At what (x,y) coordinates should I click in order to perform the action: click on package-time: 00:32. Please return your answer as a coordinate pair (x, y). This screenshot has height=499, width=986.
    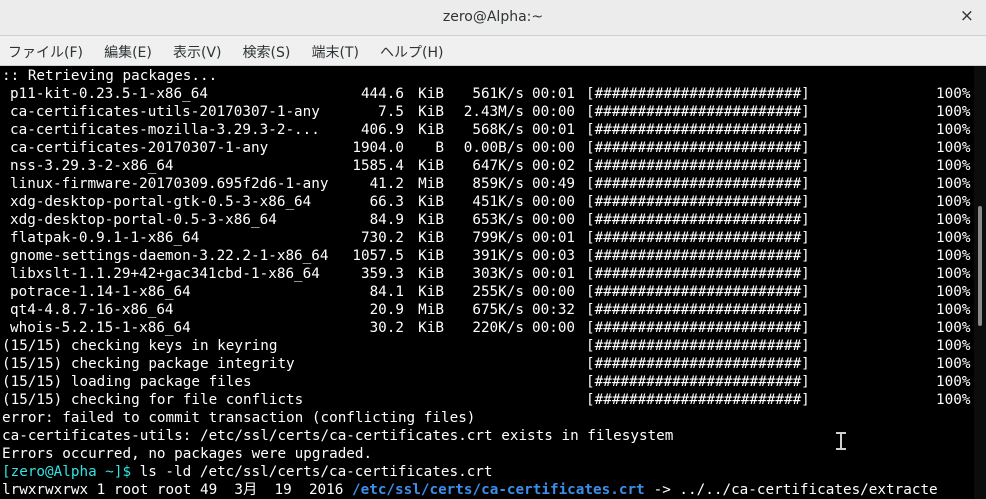
    Looking at the image, I should click on (554, 310).